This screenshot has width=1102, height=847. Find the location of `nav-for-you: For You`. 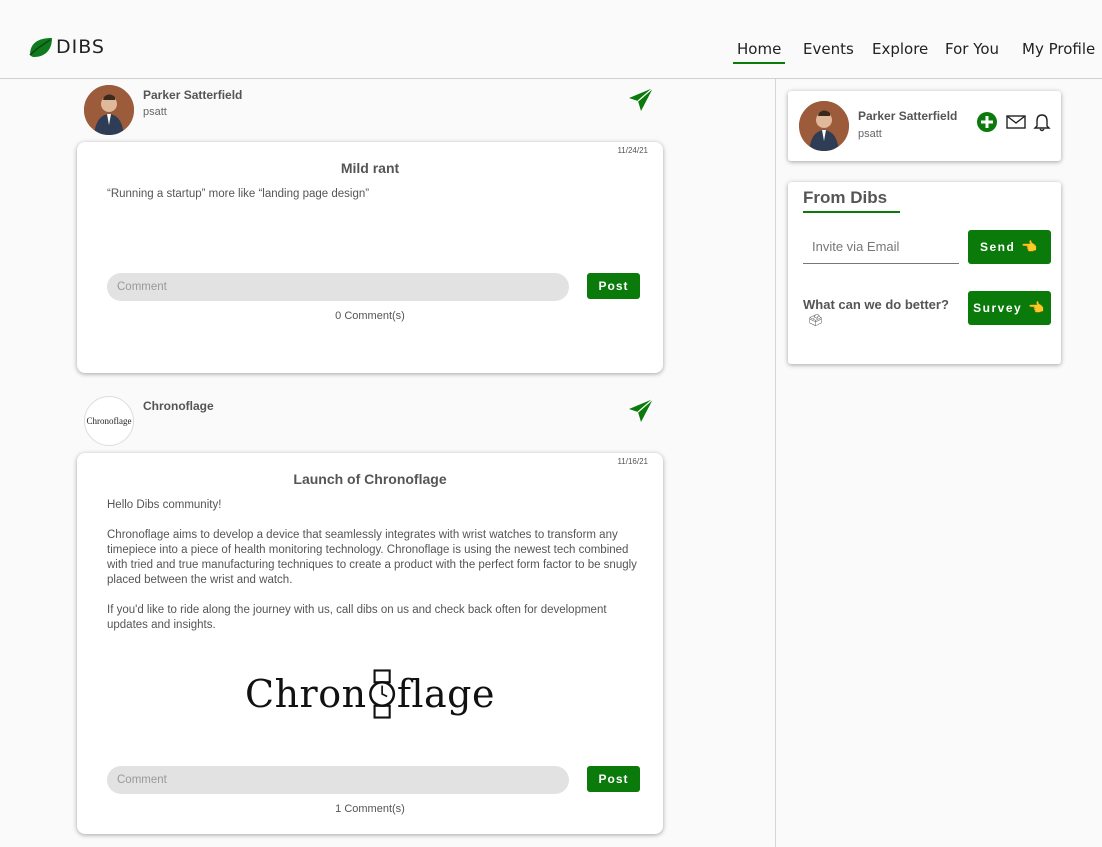

nav-for-you: For You is located at coordinates (972, 49).